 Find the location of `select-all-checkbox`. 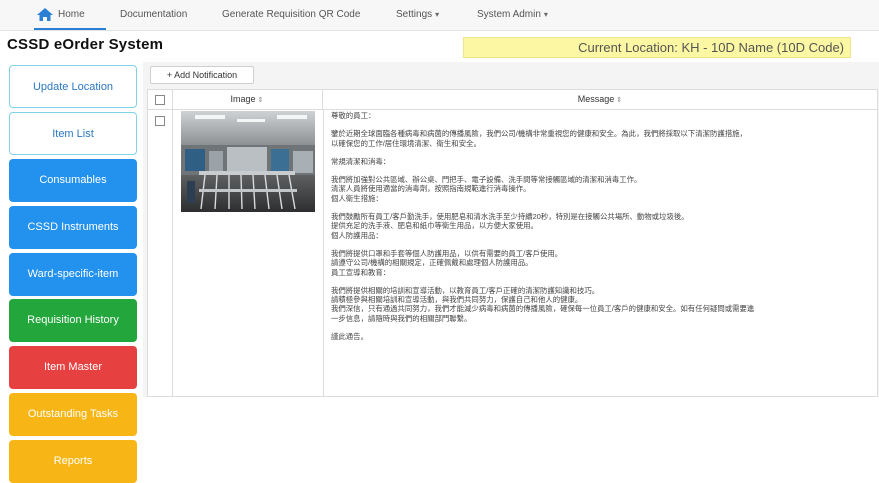

select-all-checkbox is located at coordinates (160, 100).